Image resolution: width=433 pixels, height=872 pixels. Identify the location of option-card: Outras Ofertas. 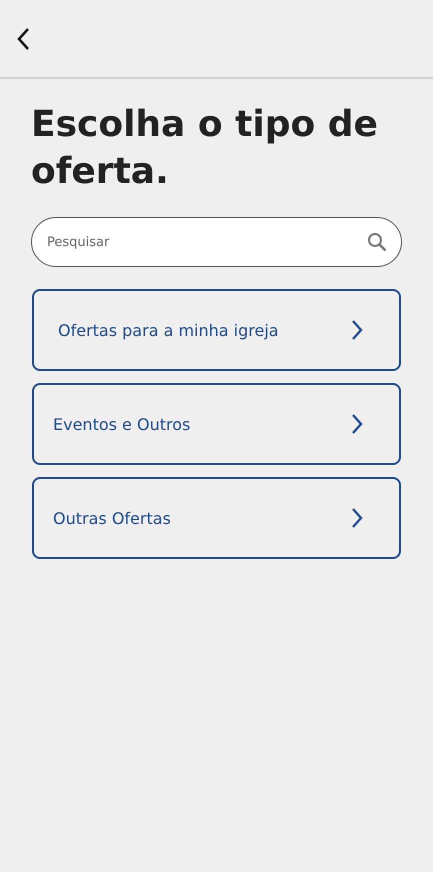
(216, 518).